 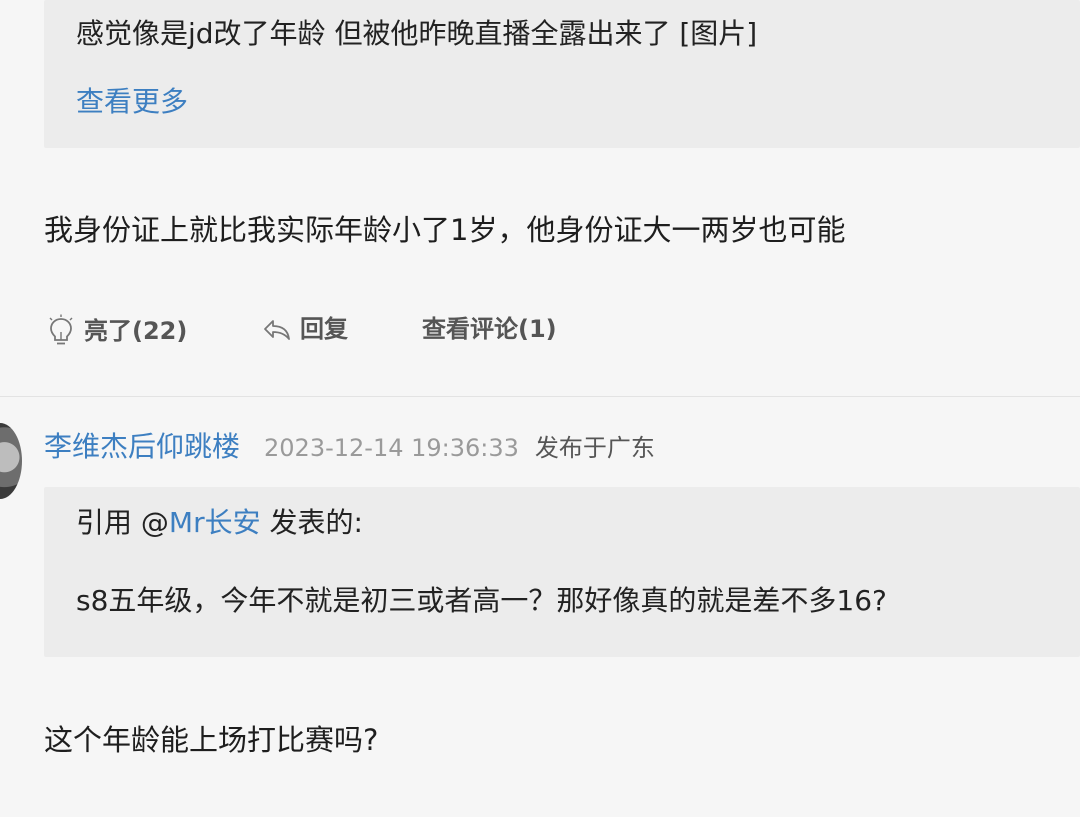 I want to click on quote-suffix: 发表的:, so click(x=311, y=522).